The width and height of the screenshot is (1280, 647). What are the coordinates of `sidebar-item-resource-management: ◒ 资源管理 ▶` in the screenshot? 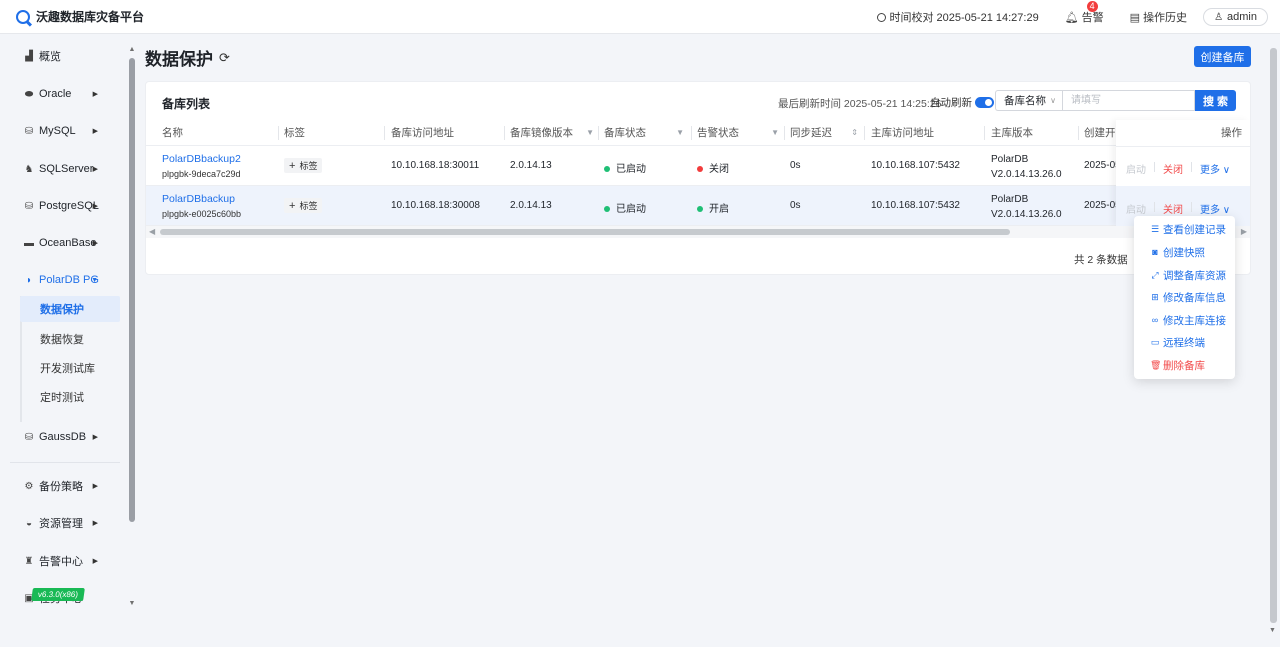 It's located at (60, 523).